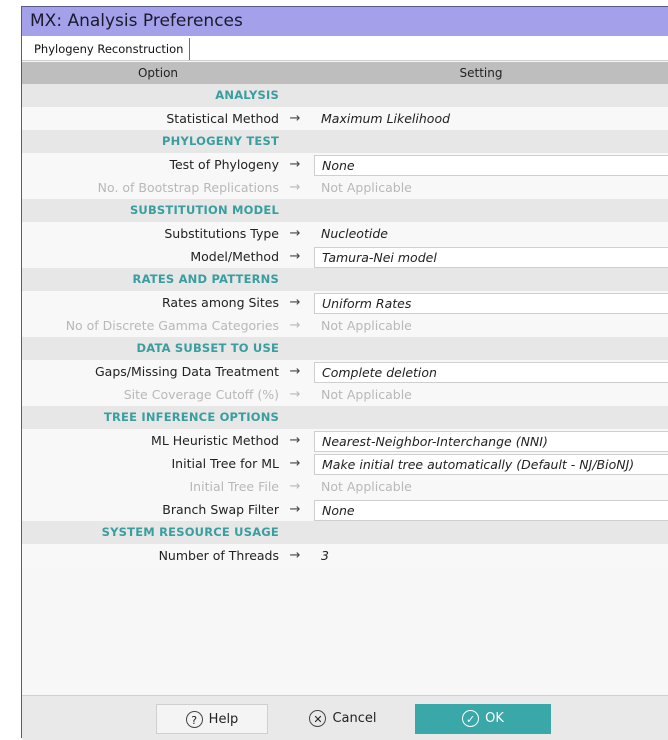  What do you see at coordinates (379, 372) in the screenshot?
I see `setting-value: Complete deletion` at bounding box center [379, 372].